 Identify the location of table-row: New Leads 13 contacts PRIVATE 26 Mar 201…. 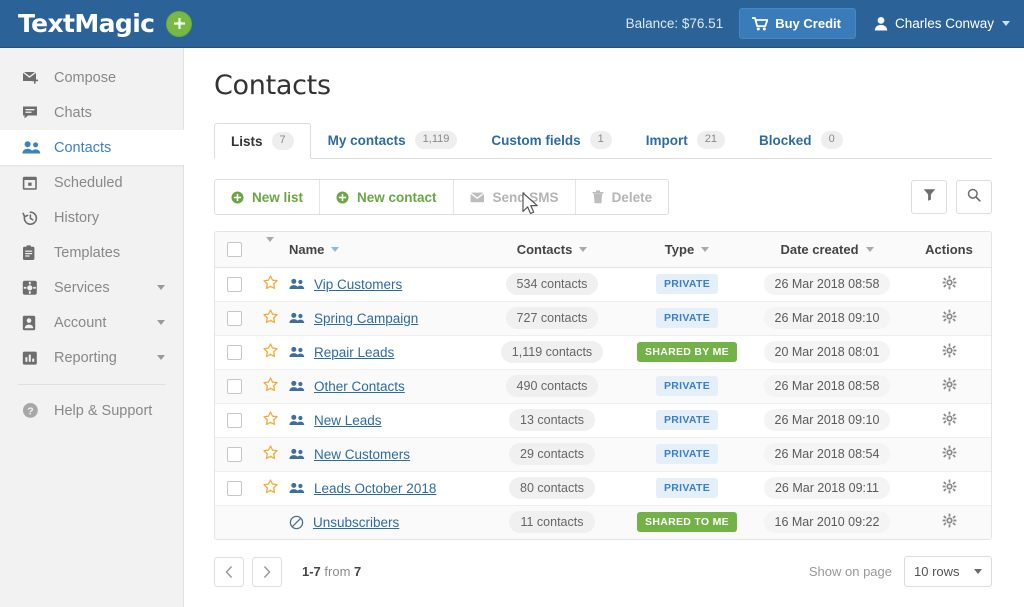
(603, 420).